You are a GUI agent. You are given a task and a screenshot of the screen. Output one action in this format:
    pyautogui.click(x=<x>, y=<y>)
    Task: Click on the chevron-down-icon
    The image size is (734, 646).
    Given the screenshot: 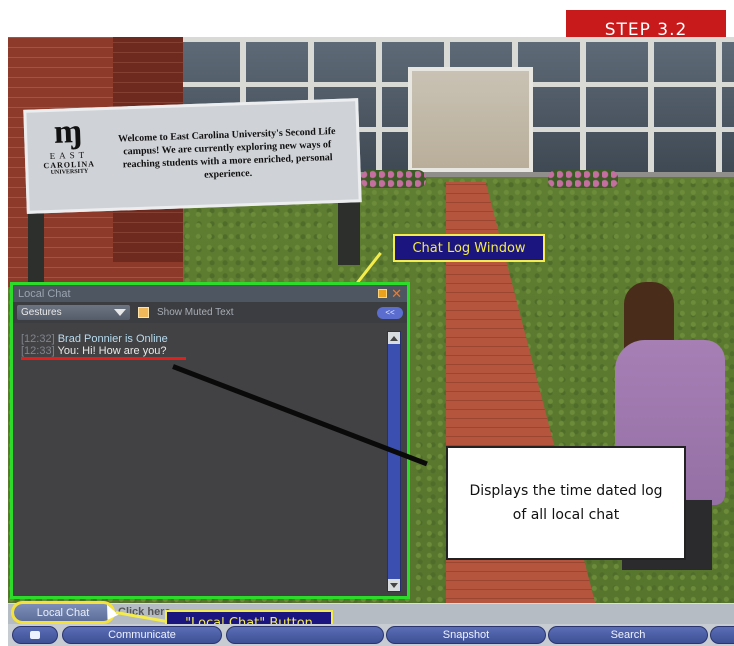 What is the action you would take?
    pyautogui.click(x=120, y=312)
    